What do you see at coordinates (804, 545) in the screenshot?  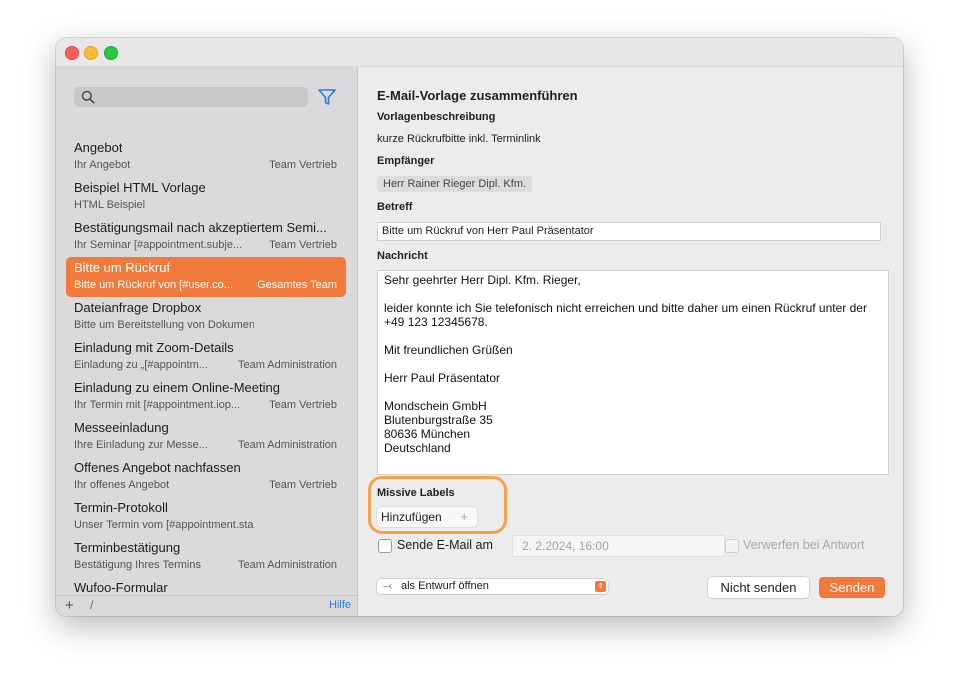 I see `discard-on-reply-label: Verwerfen bei Antwort` at bounding box center [804, 545].